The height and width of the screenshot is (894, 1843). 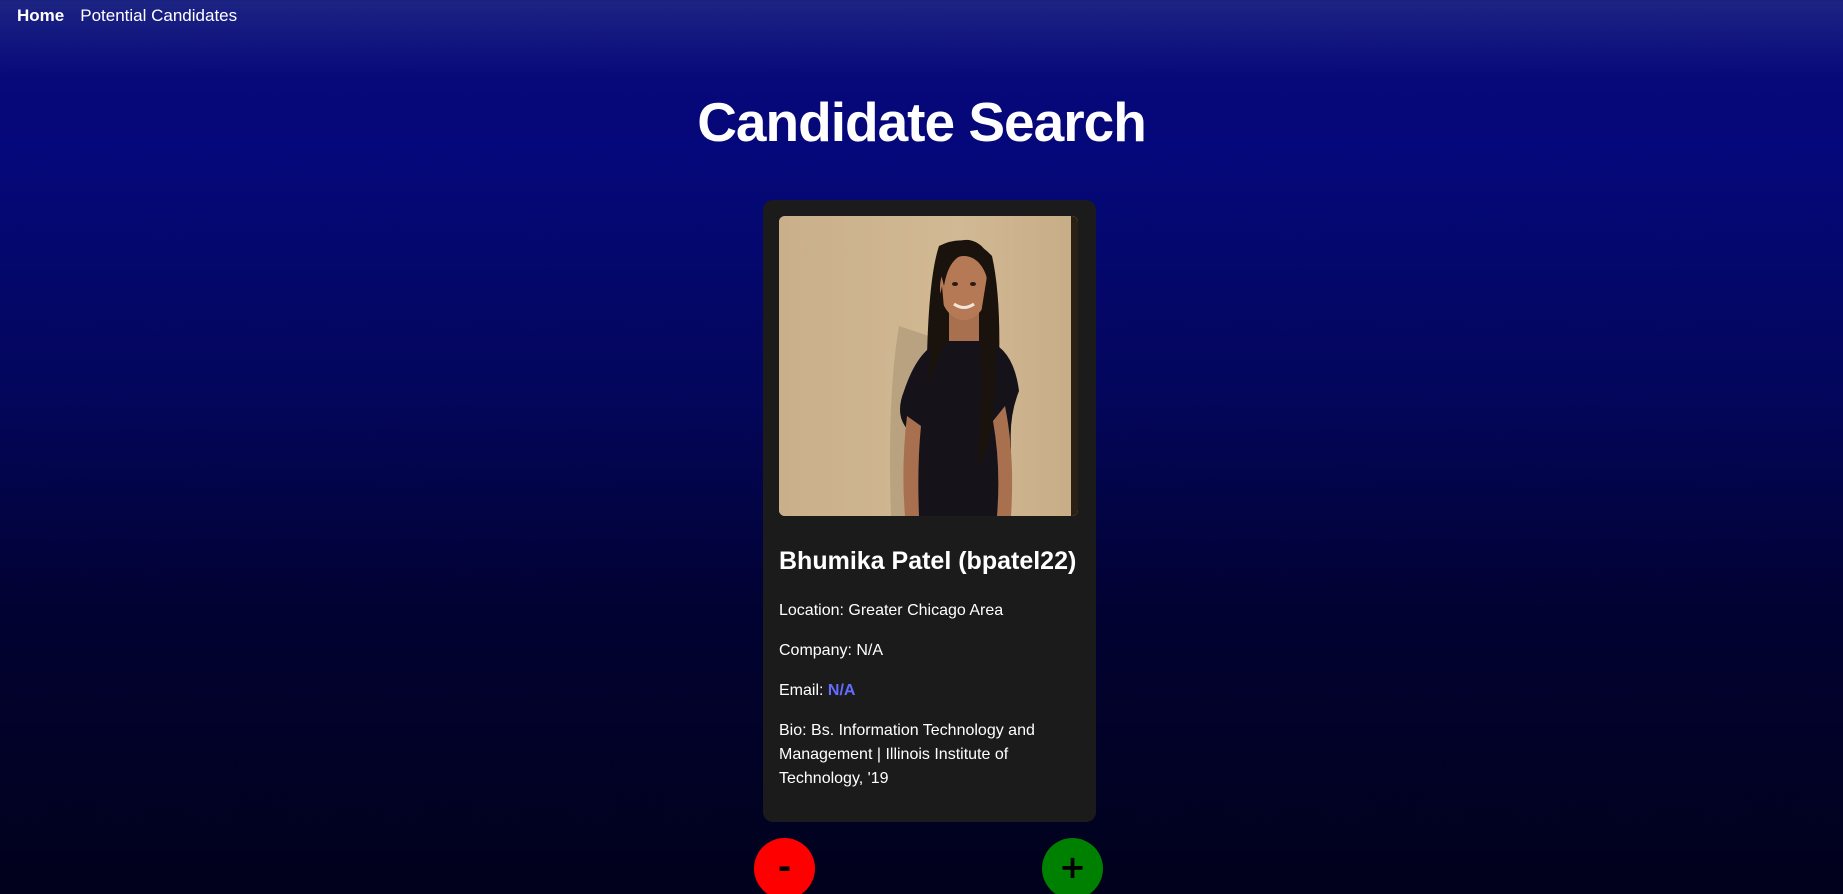 What do you see at coordinates (784, 866) in the screenshot?
I see `reject-candidate-button: -` at bounding box center [784, 866].